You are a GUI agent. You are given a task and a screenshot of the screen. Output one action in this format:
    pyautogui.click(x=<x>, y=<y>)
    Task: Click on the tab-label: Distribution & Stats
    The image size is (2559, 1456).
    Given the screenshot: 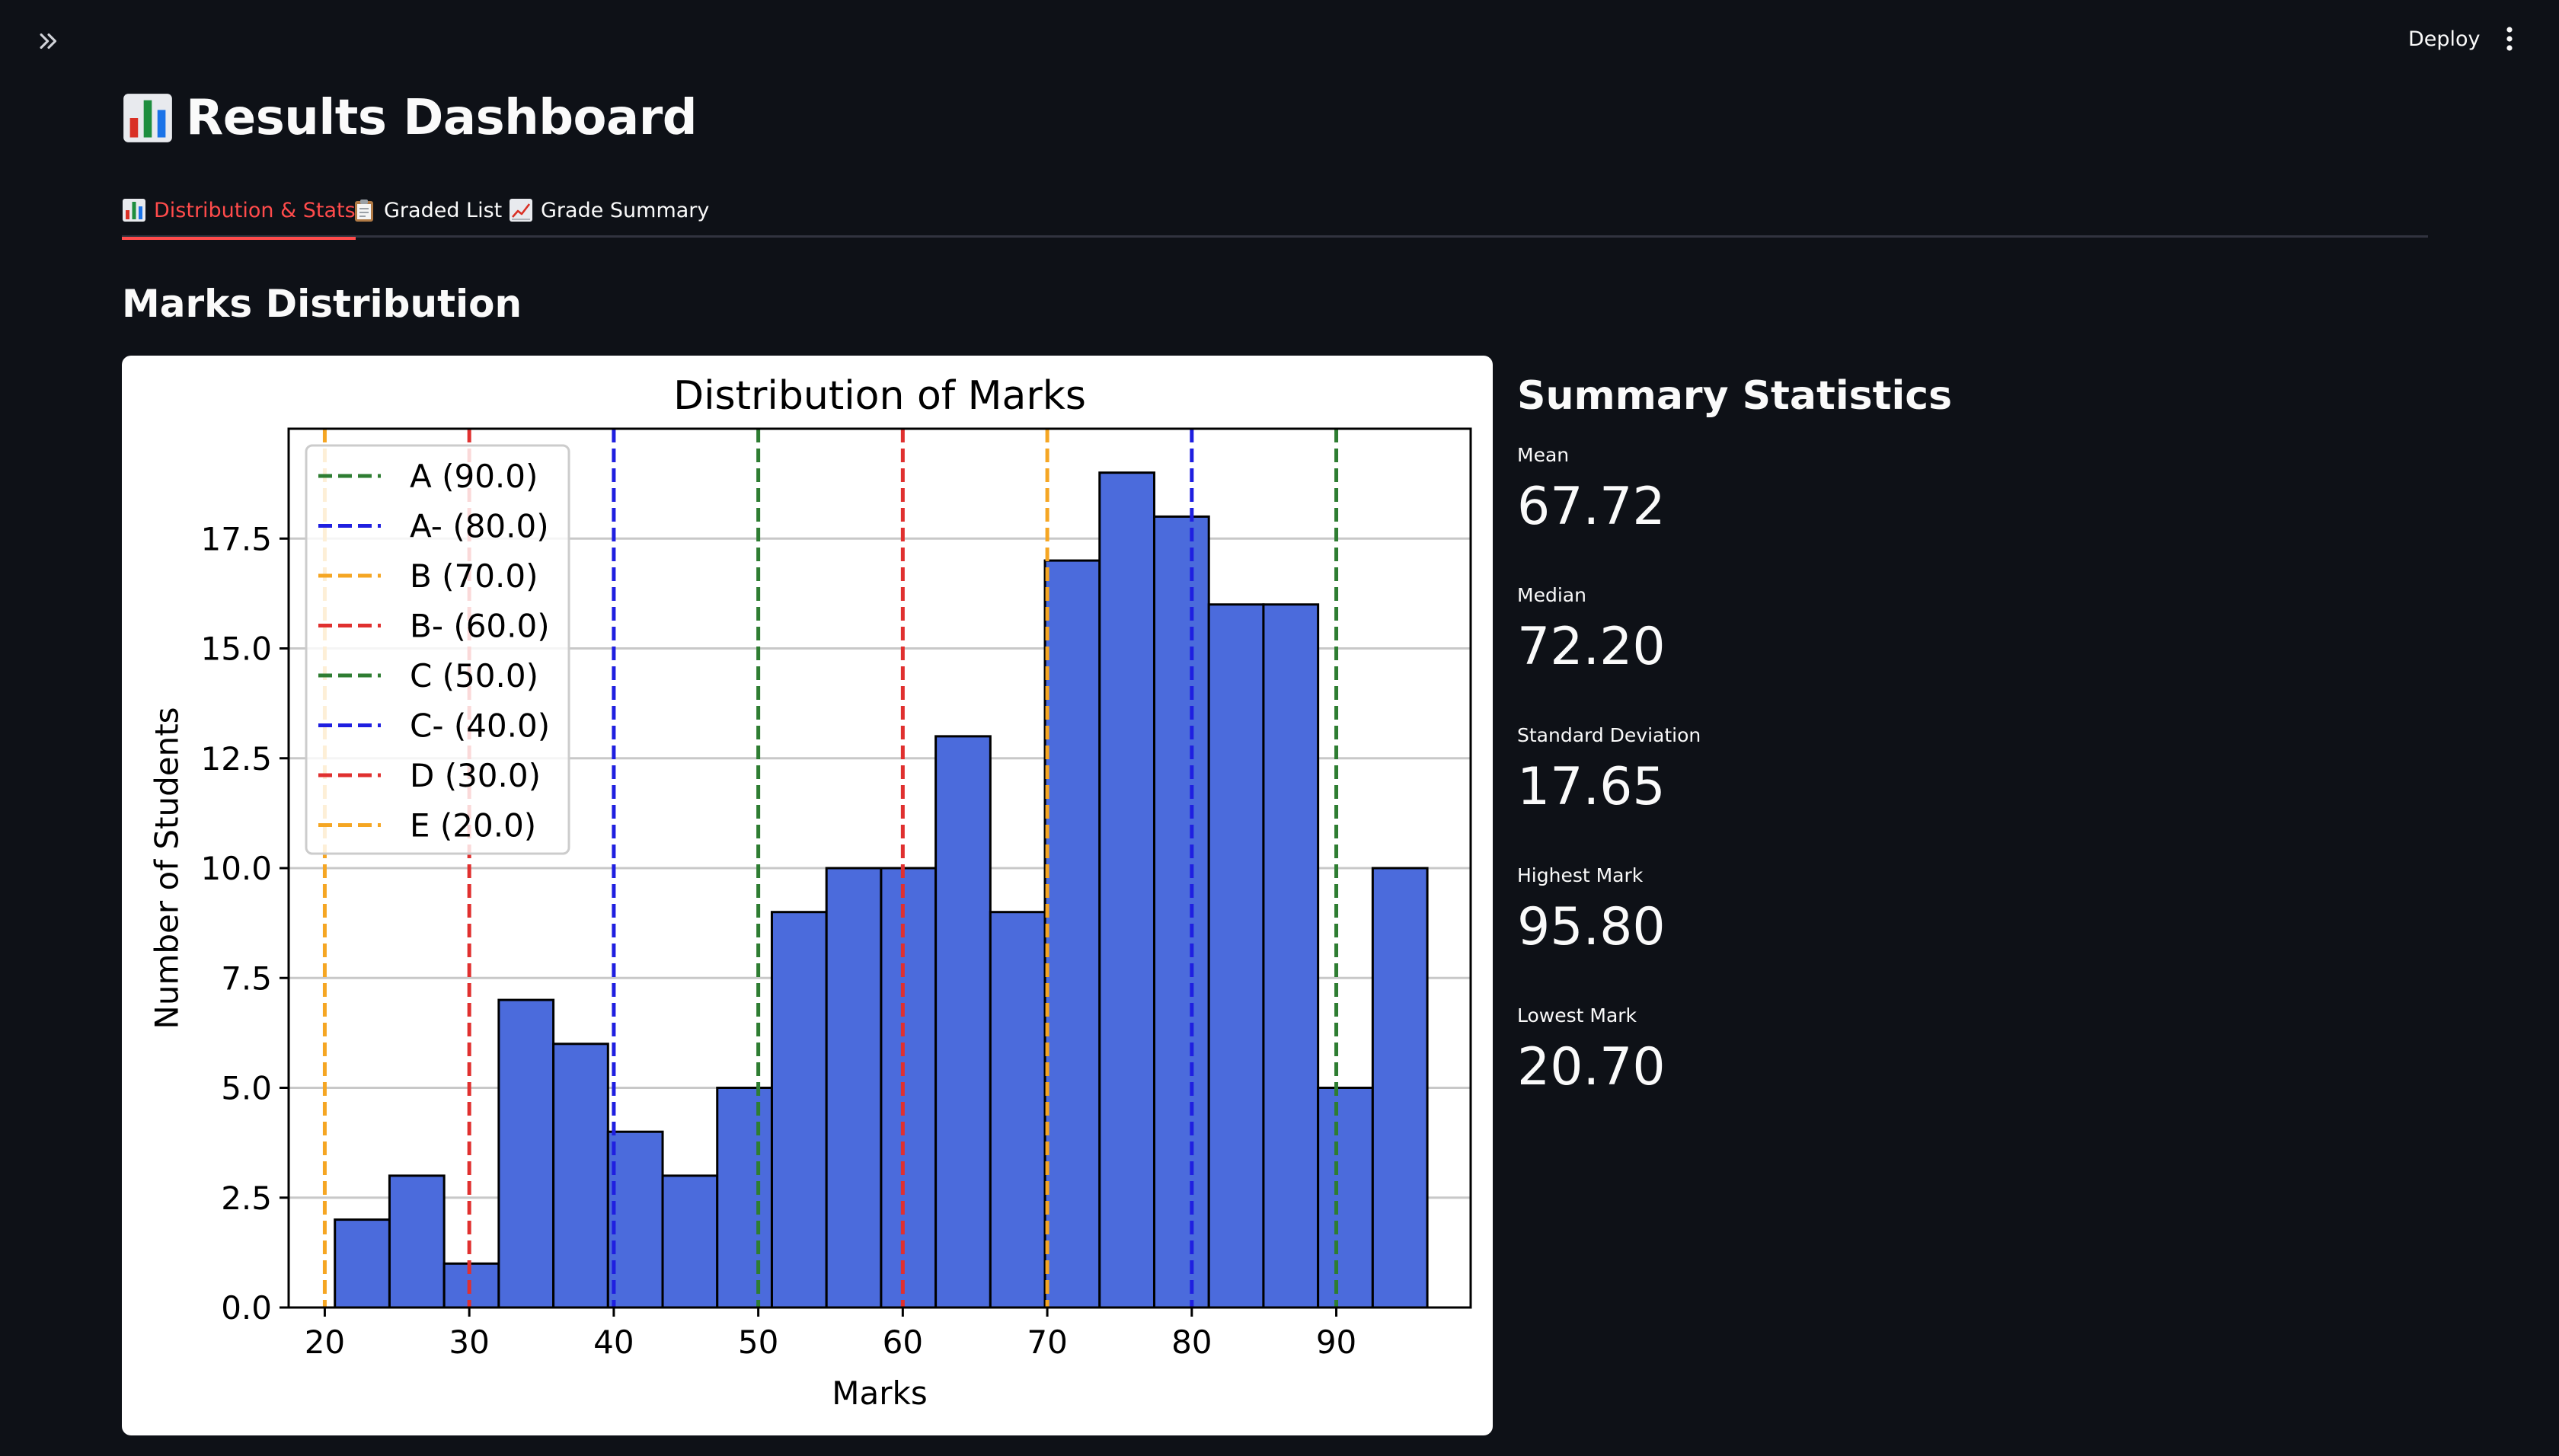 What is the action you would take?
    pyautogui.click(x=255, y=210)
    